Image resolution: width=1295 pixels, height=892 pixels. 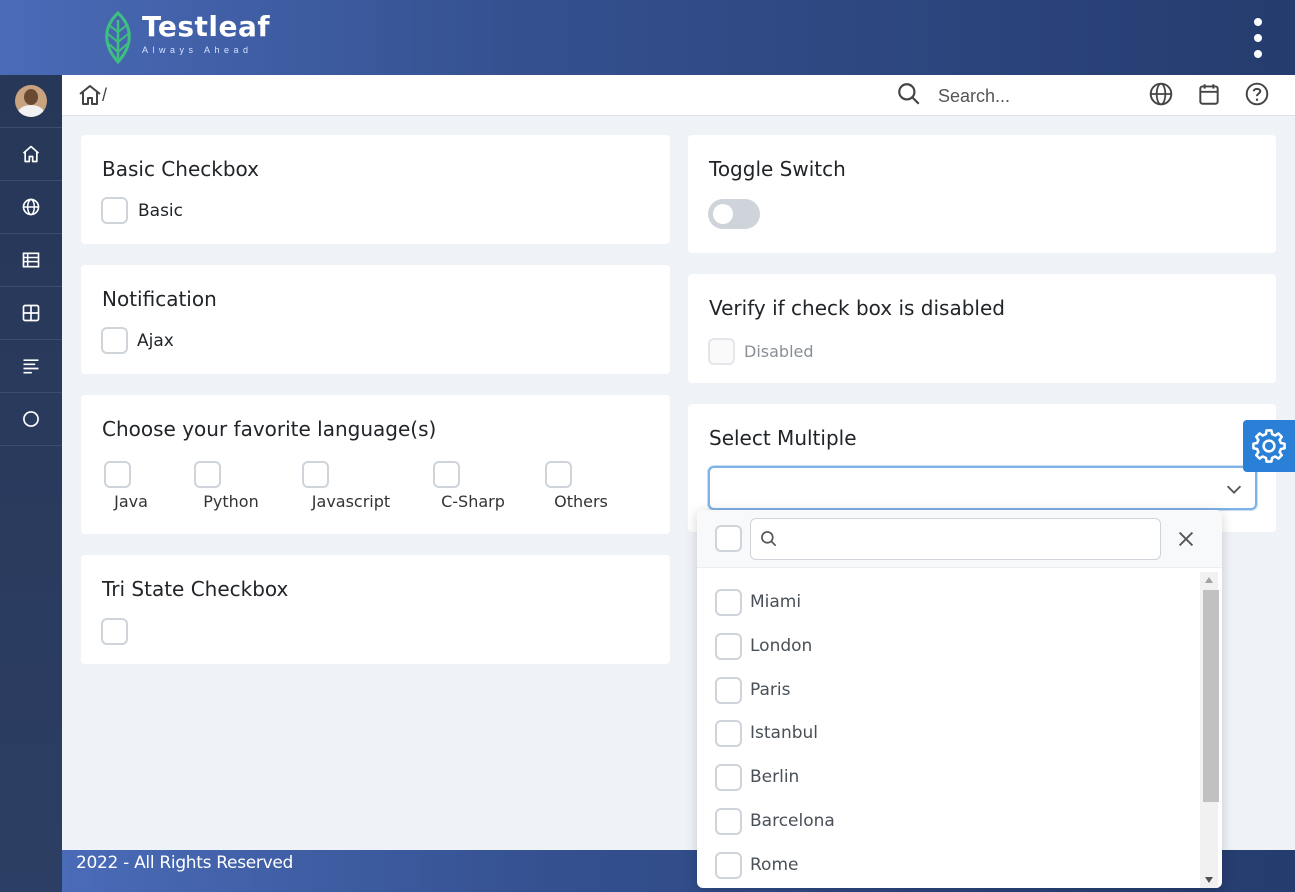 What do you see at coordinates (269, 429) in the screenshot?
I see `card-title: Choose your favorite language(s)` at bounding box center [269, 429].